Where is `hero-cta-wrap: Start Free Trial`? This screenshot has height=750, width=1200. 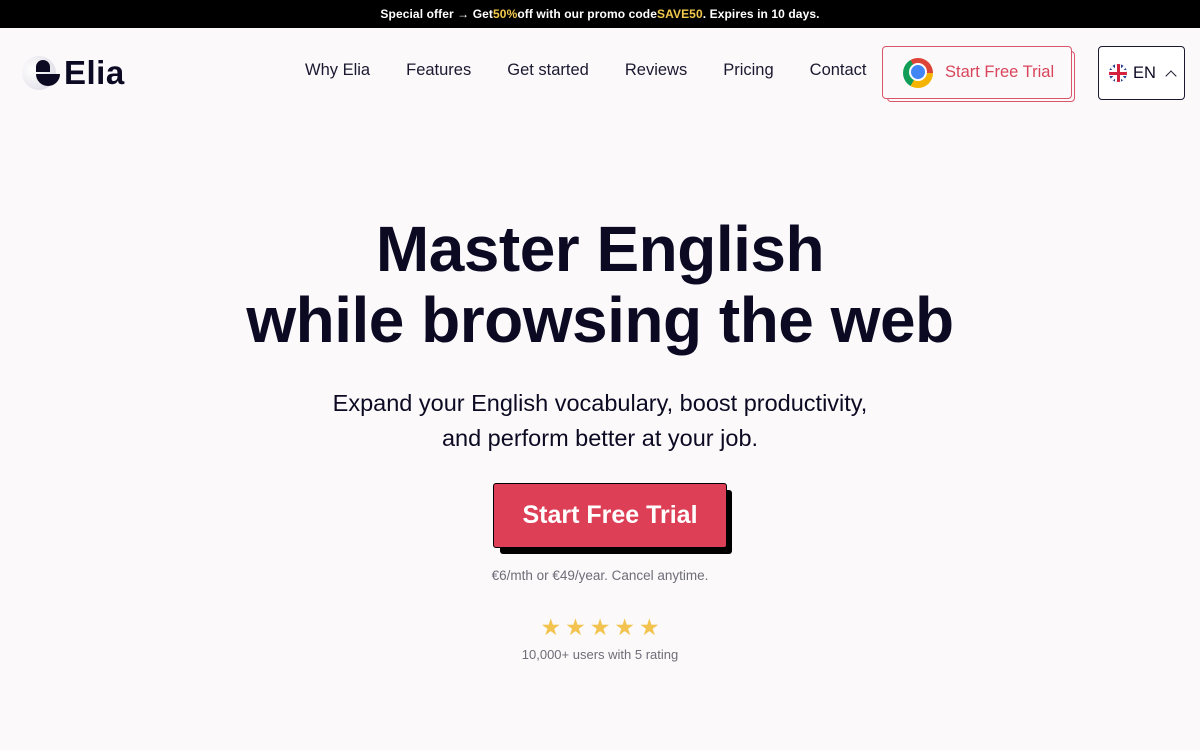 hero-cta-wrap: Start Free Trial is located at coordinates (613, 519).